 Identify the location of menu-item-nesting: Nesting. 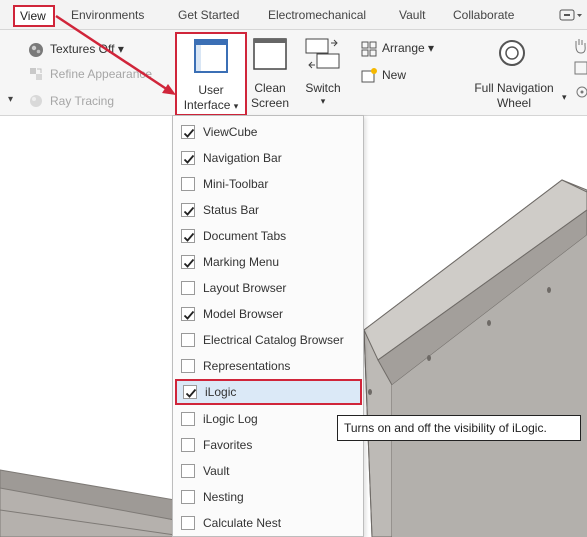
(268, 497).